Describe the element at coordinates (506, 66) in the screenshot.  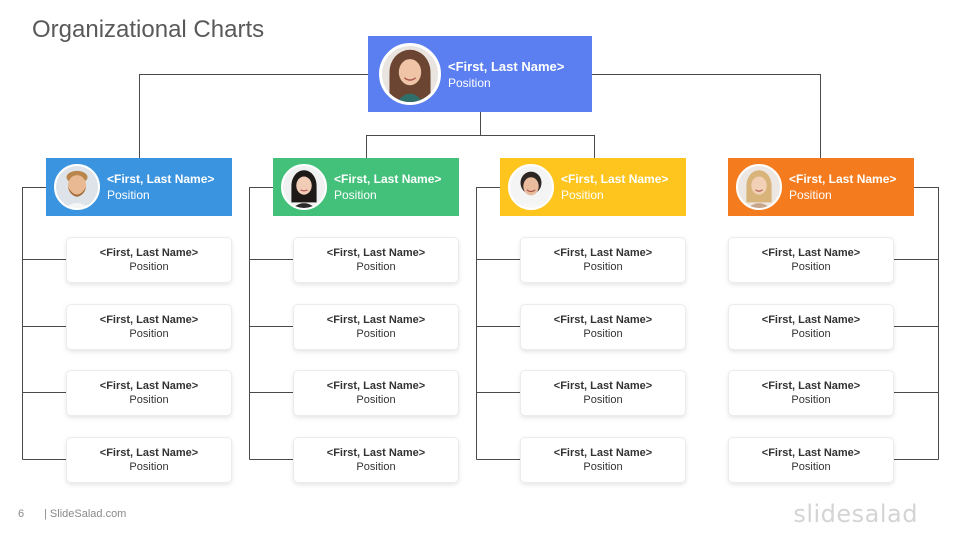
I see `top-person-name: <First, Last Name>` at that location.